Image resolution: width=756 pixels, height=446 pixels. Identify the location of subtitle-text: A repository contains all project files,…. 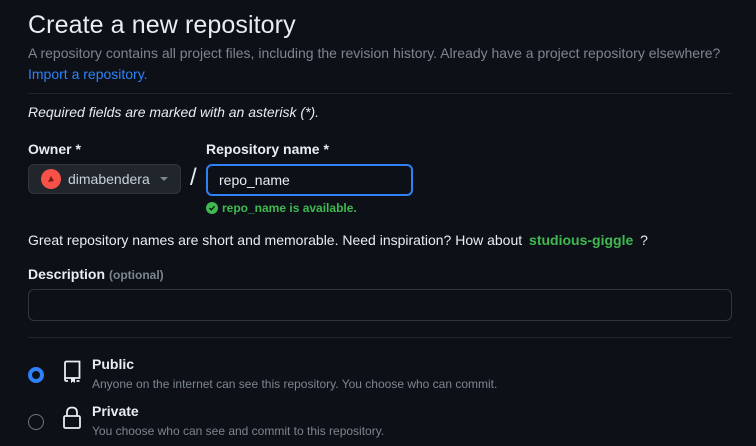
(374, 53).